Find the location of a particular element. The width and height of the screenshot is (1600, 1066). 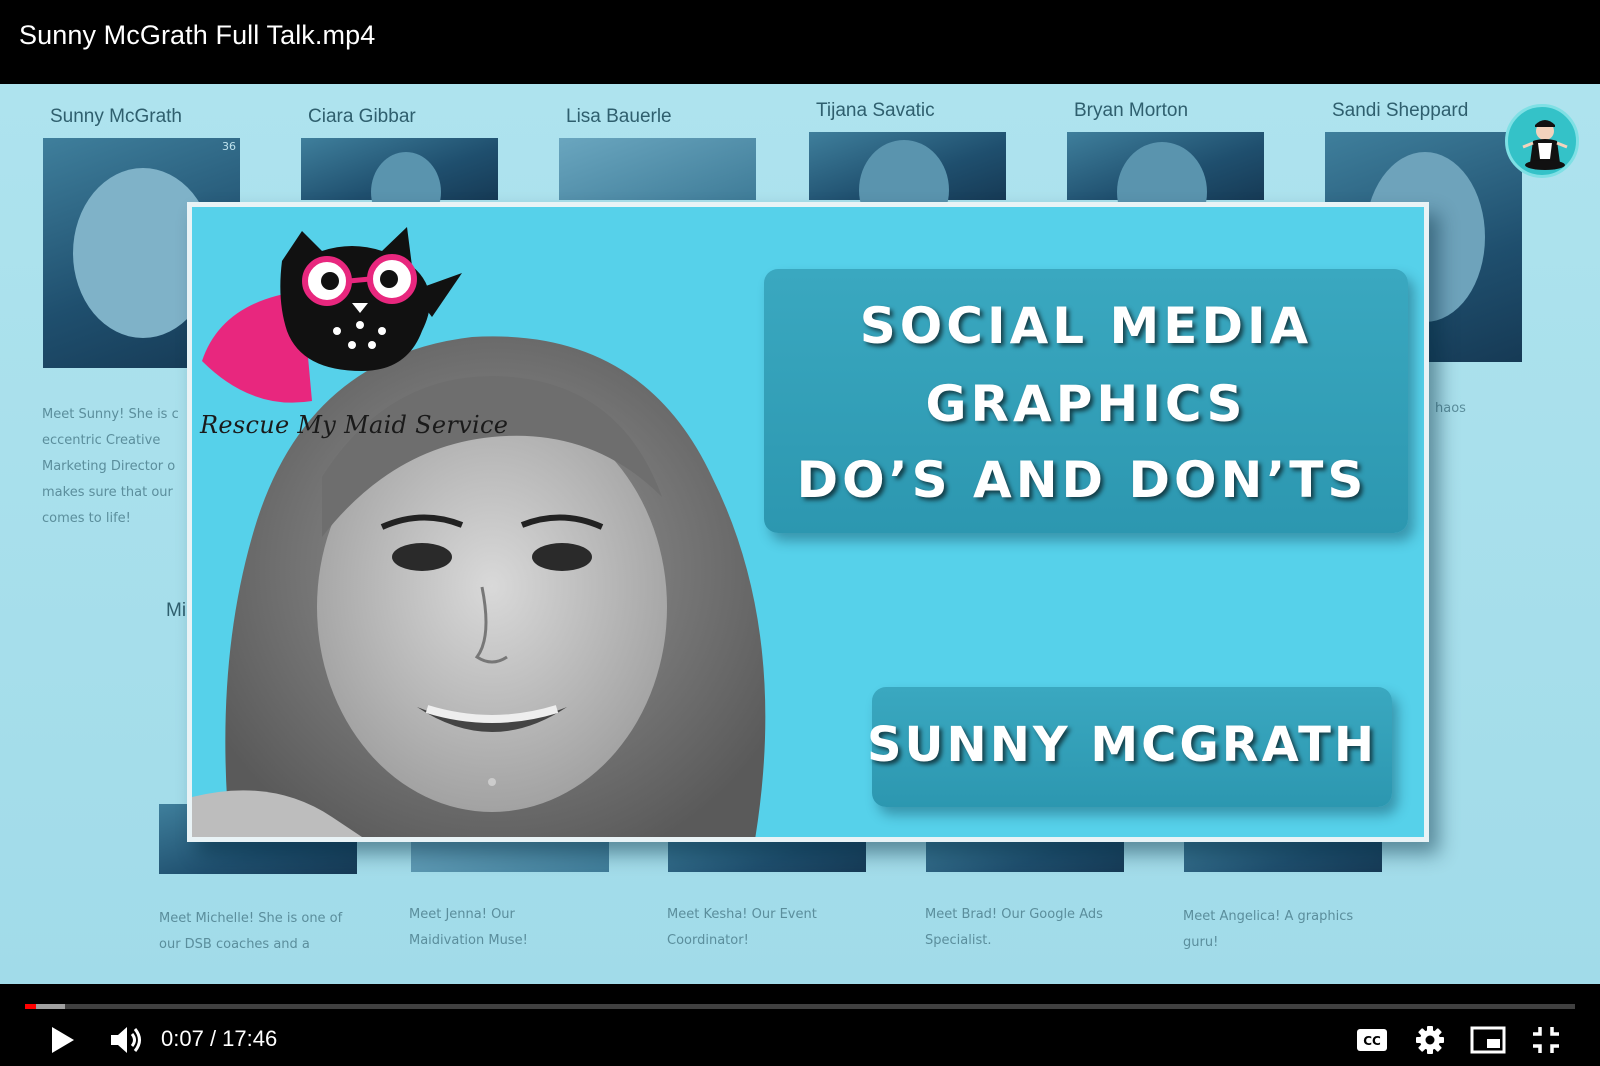

video-title-bar: Sunny McGrath Full Talk.mp4 is located at coordinates (800, 42).